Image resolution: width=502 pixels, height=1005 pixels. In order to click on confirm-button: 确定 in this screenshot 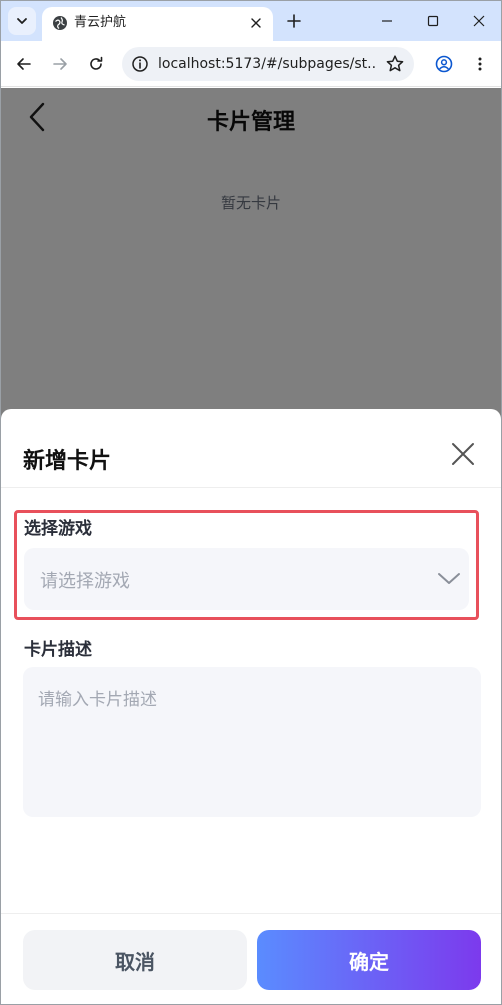, I will do `click(369, 960)`.